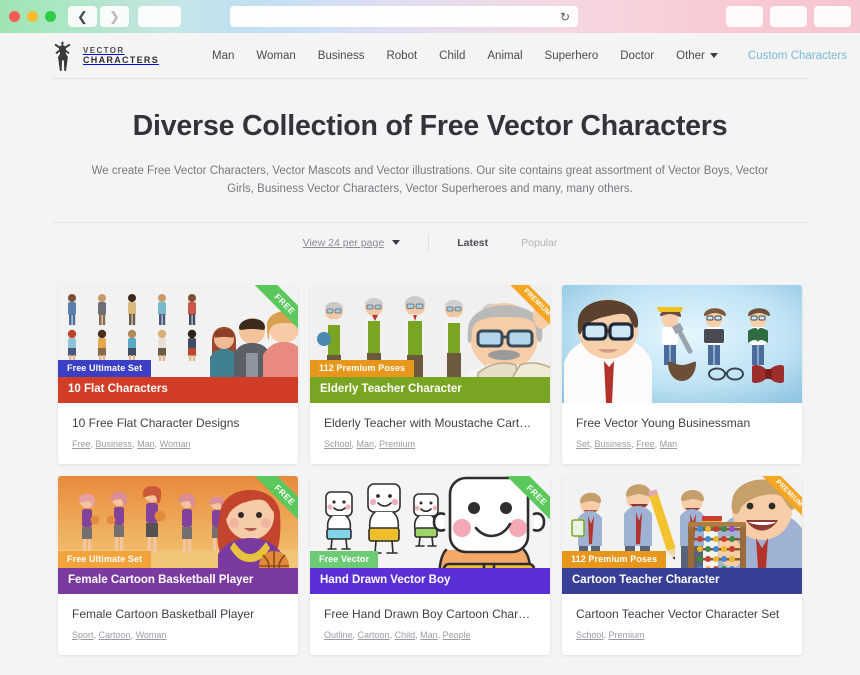  Describe the element at coordinates (572, 56) in the screenshot. I see `nav-item-superhero: Superhero` at that location.